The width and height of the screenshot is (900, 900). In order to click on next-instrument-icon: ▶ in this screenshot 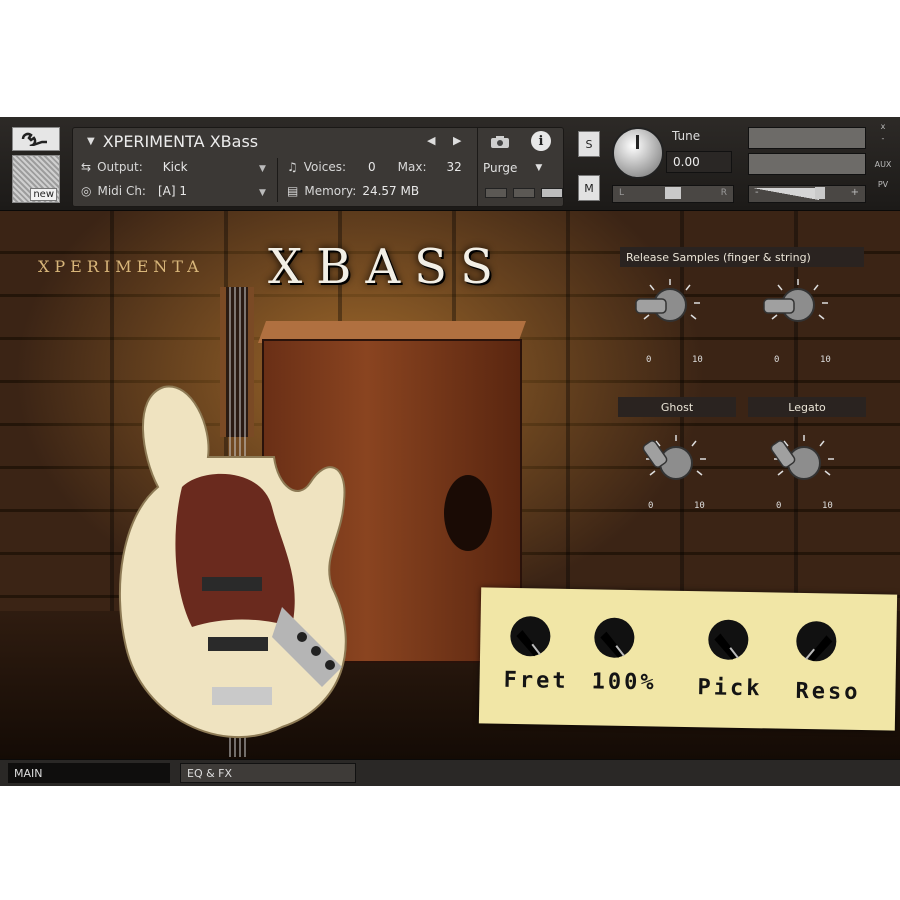, I will do `click(457, 140)`.